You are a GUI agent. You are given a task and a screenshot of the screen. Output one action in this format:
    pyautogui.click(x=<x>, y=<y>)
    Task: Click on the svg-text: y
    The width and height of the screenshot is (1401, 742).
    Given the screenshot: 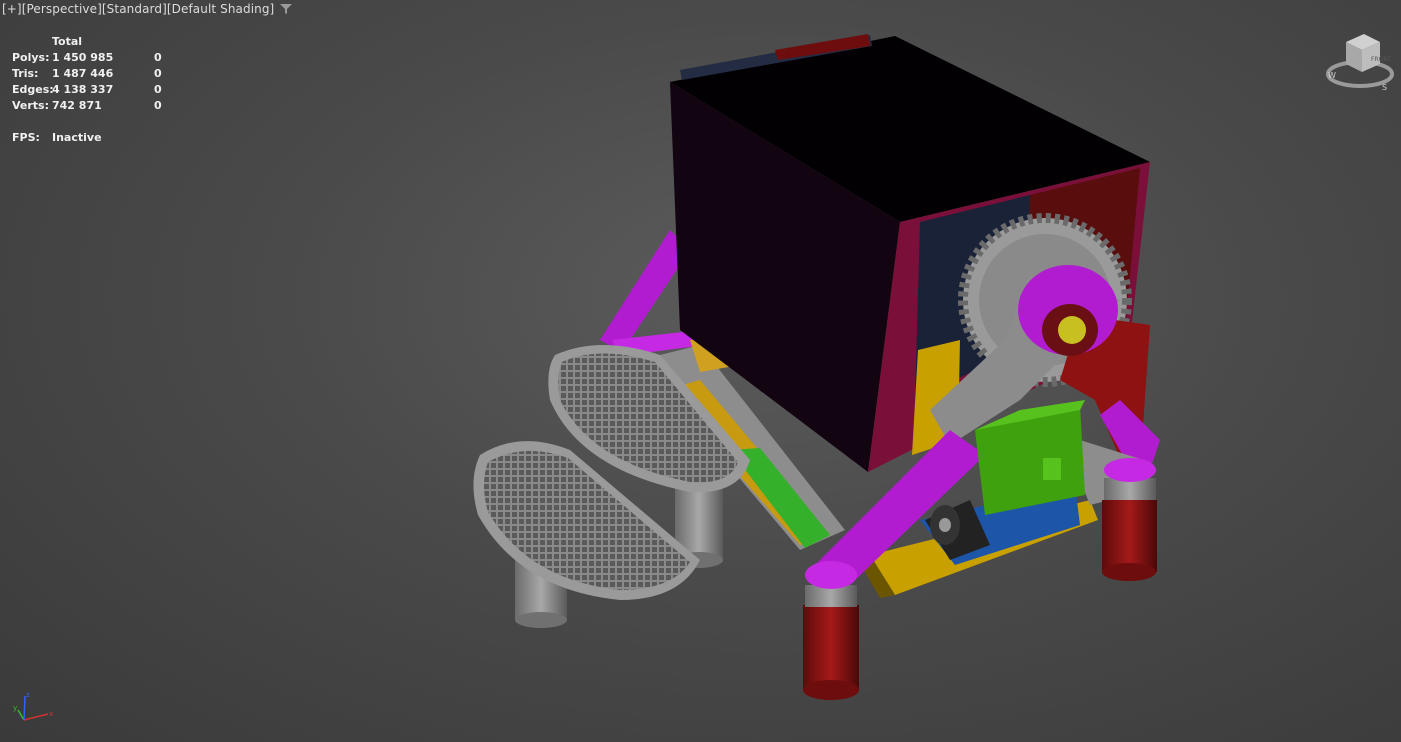 What is the action you would take?
    pyautogui.click(x=15, y=708)
    